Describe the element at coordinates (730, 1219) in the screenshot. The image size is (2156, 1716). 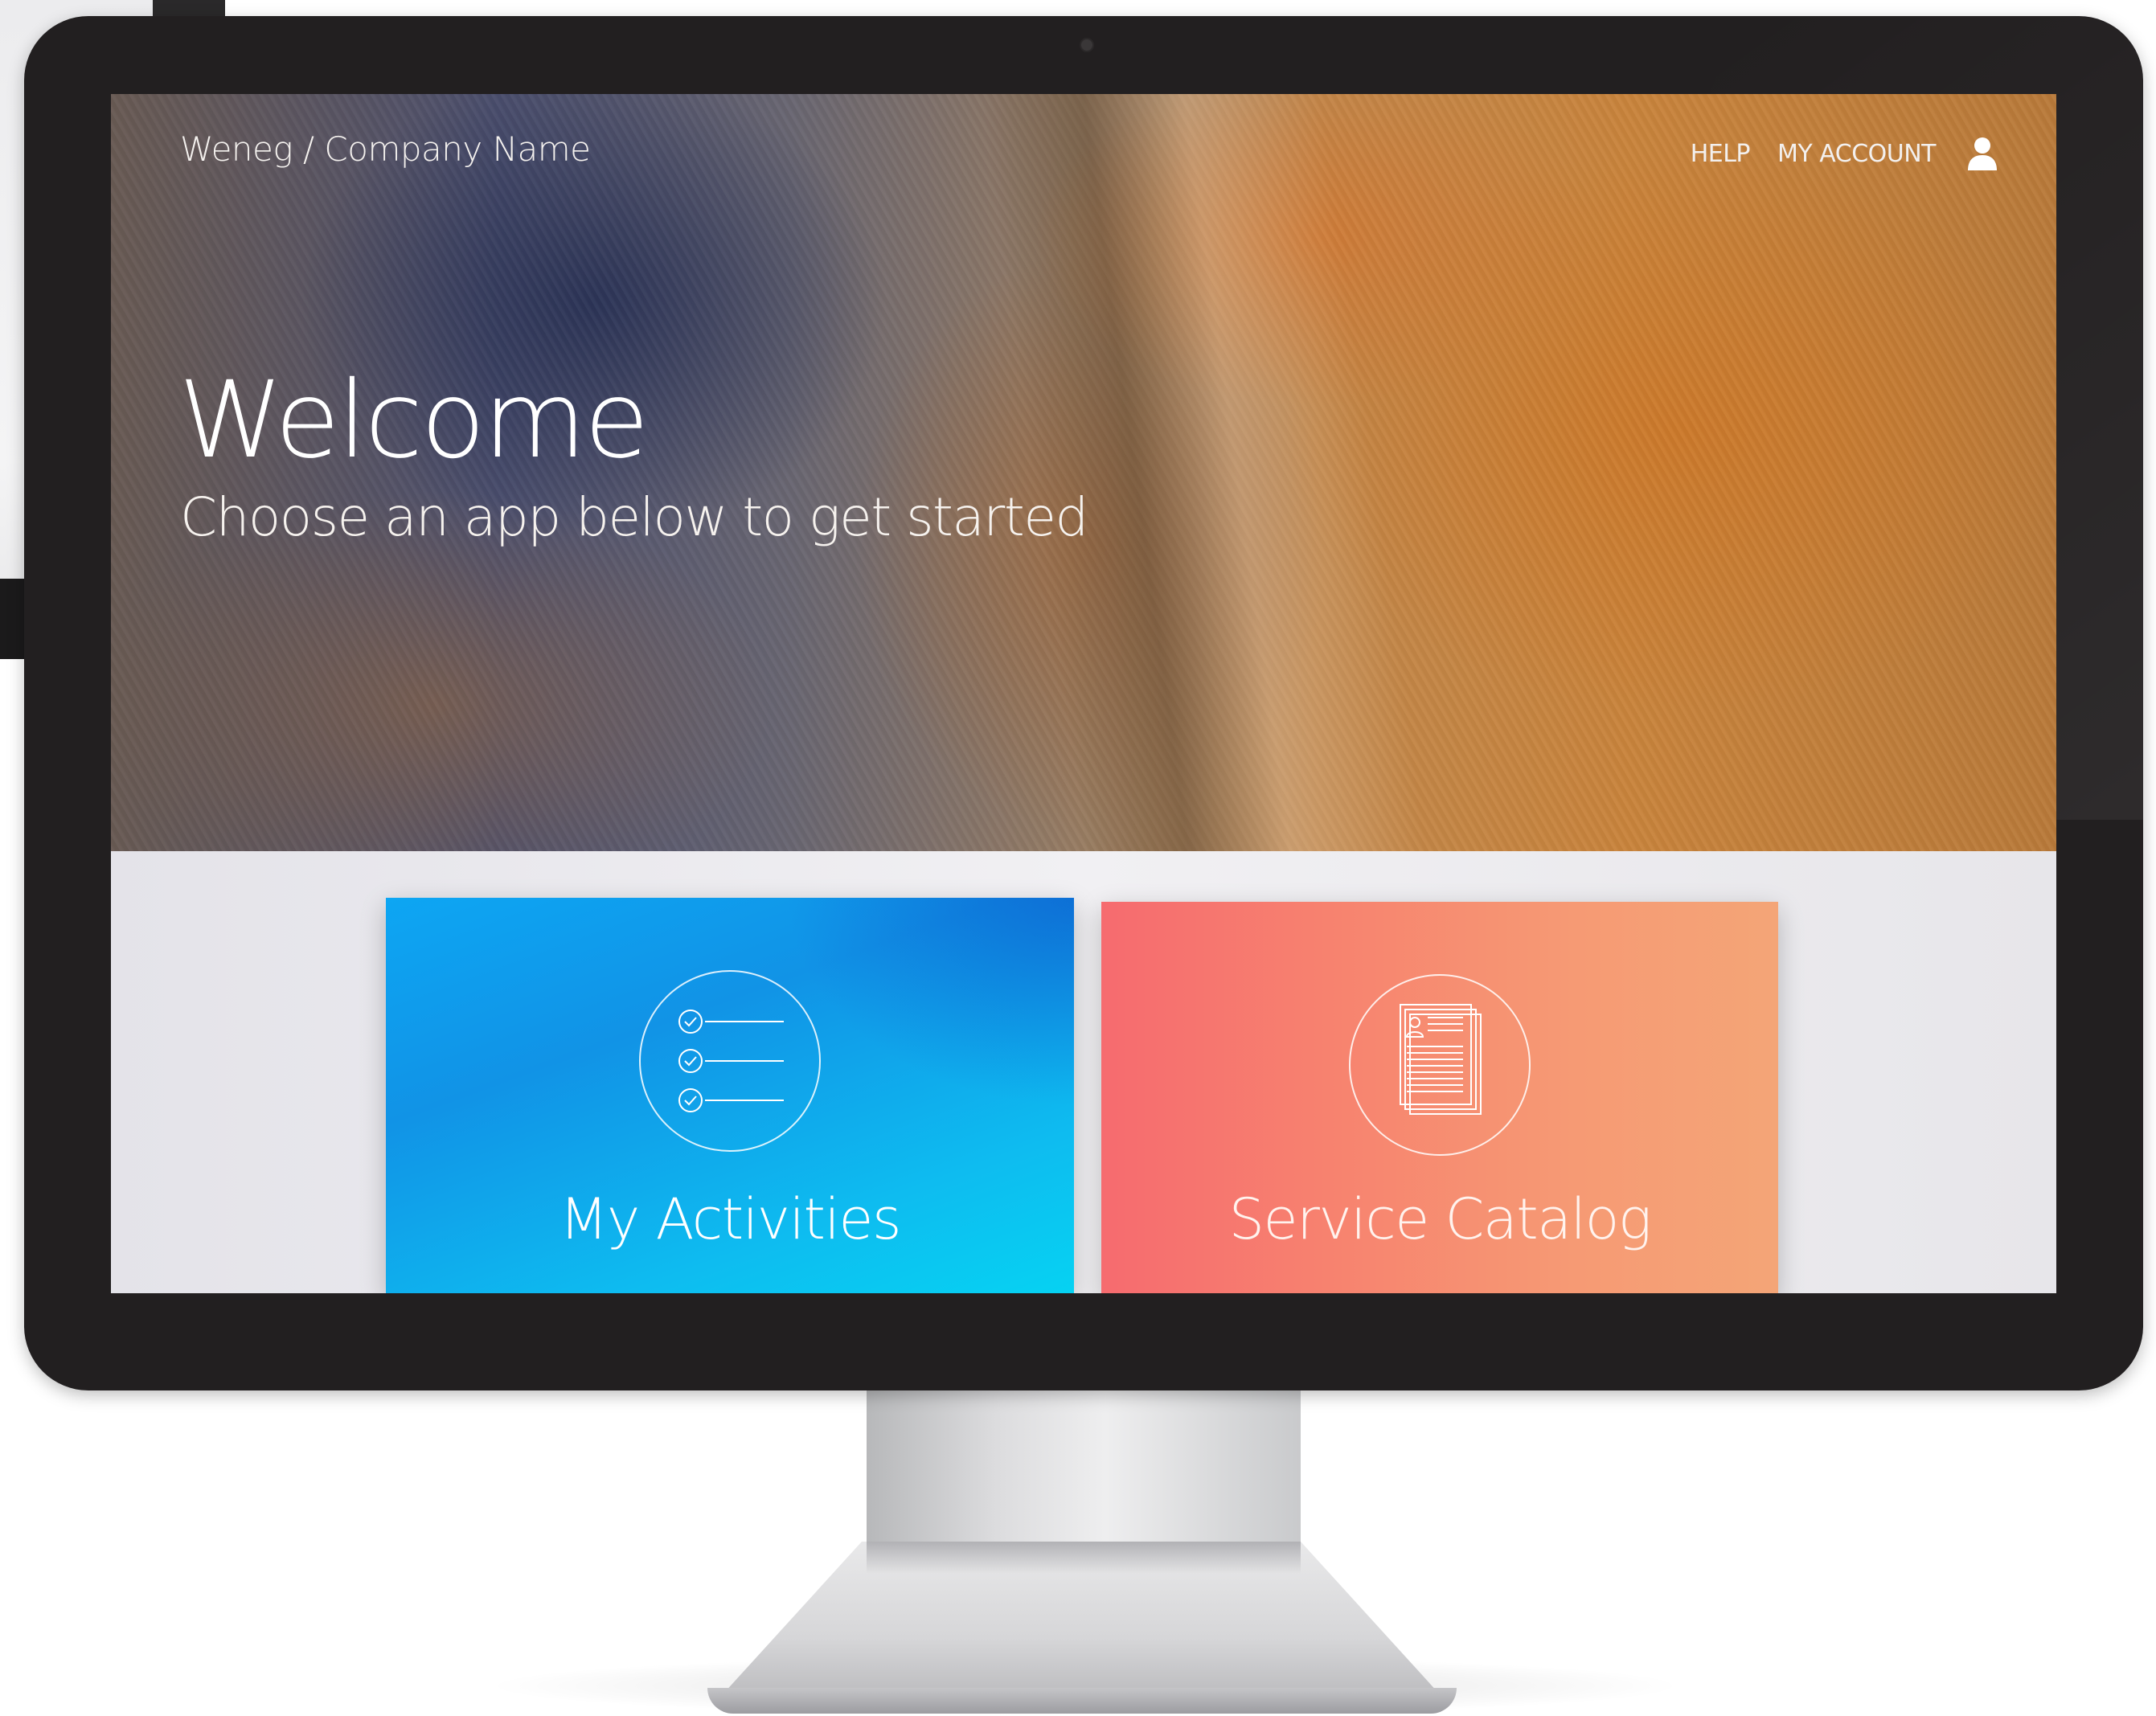
I see `my-activities-label: My Activities` at that location.